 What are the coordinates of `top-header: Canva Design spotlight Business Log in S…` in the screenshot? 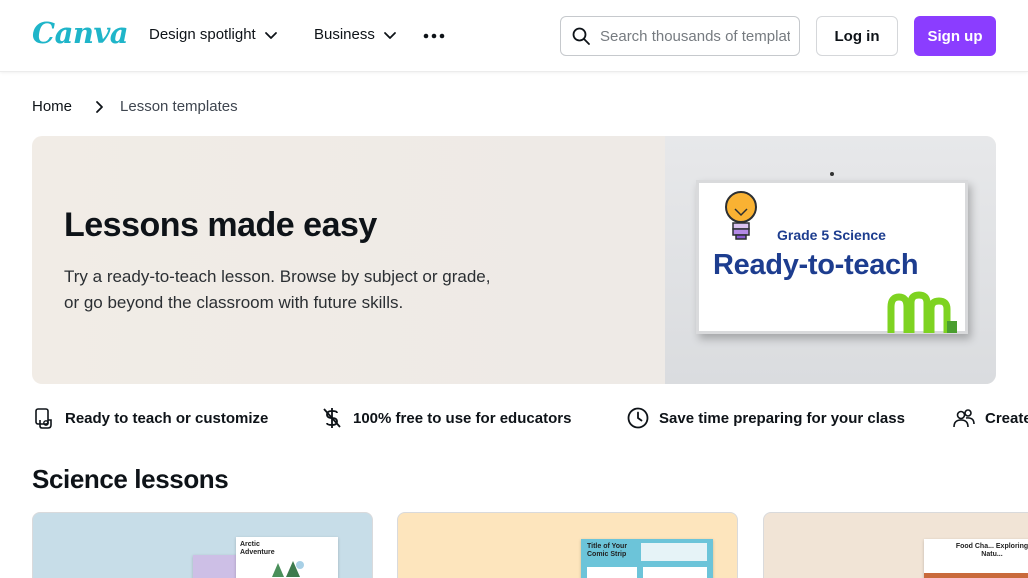 It's located at (514, 36).